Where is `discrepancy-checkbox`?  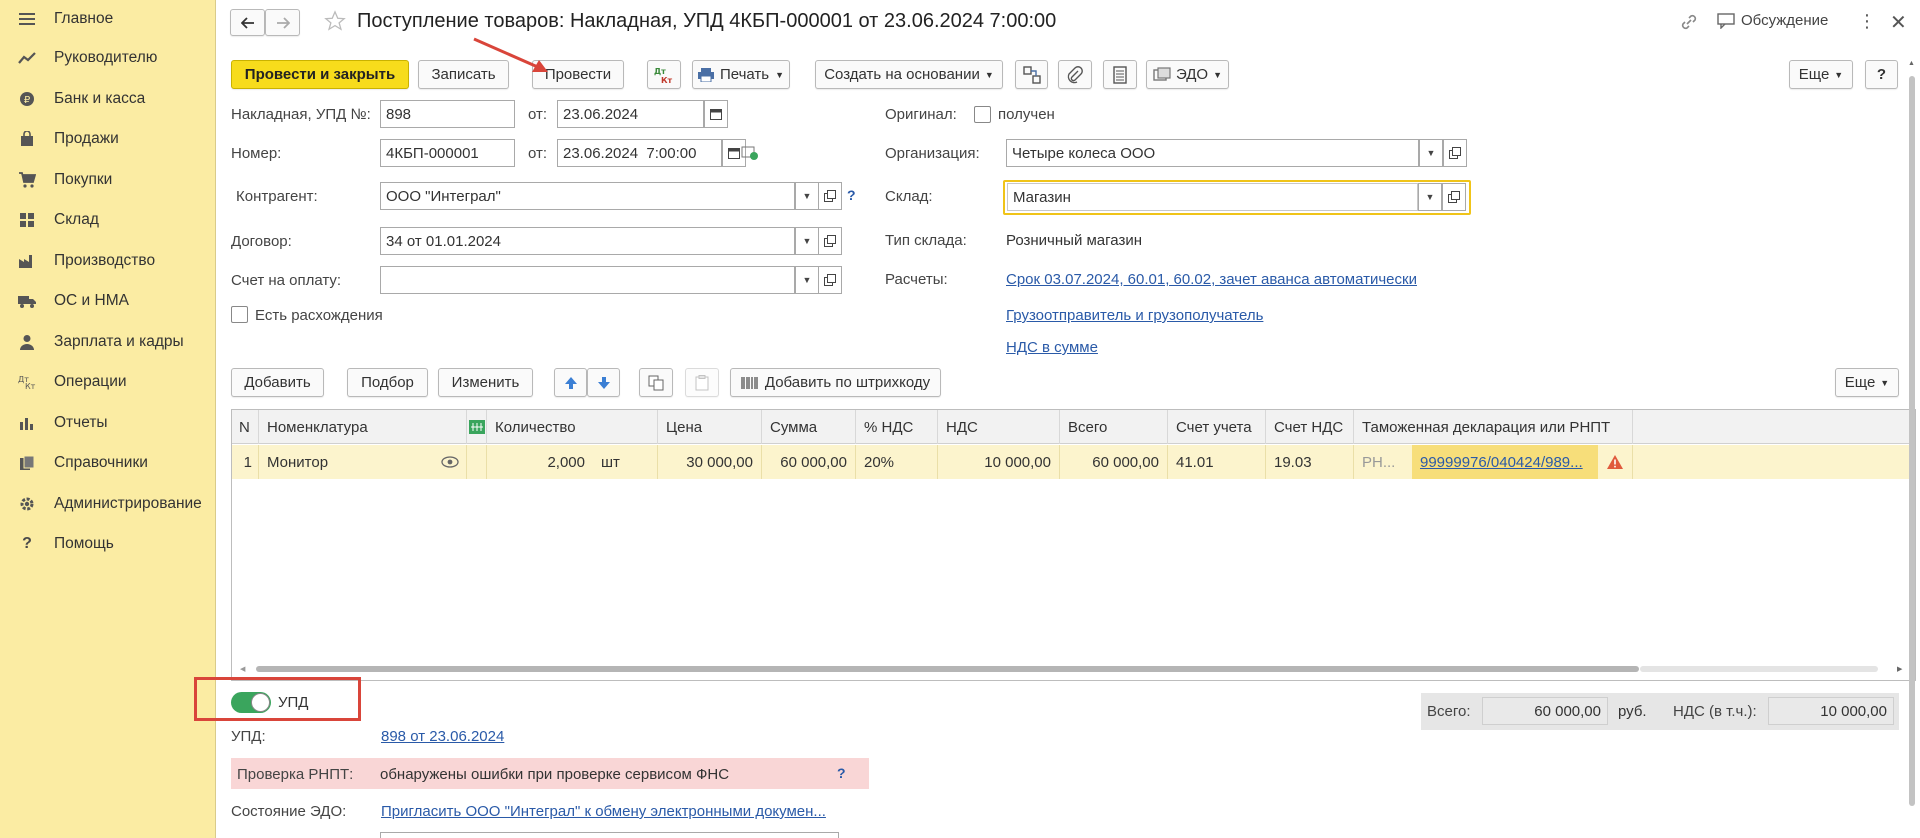
discrepancy-checkbox is located at coordinates (239, 314).